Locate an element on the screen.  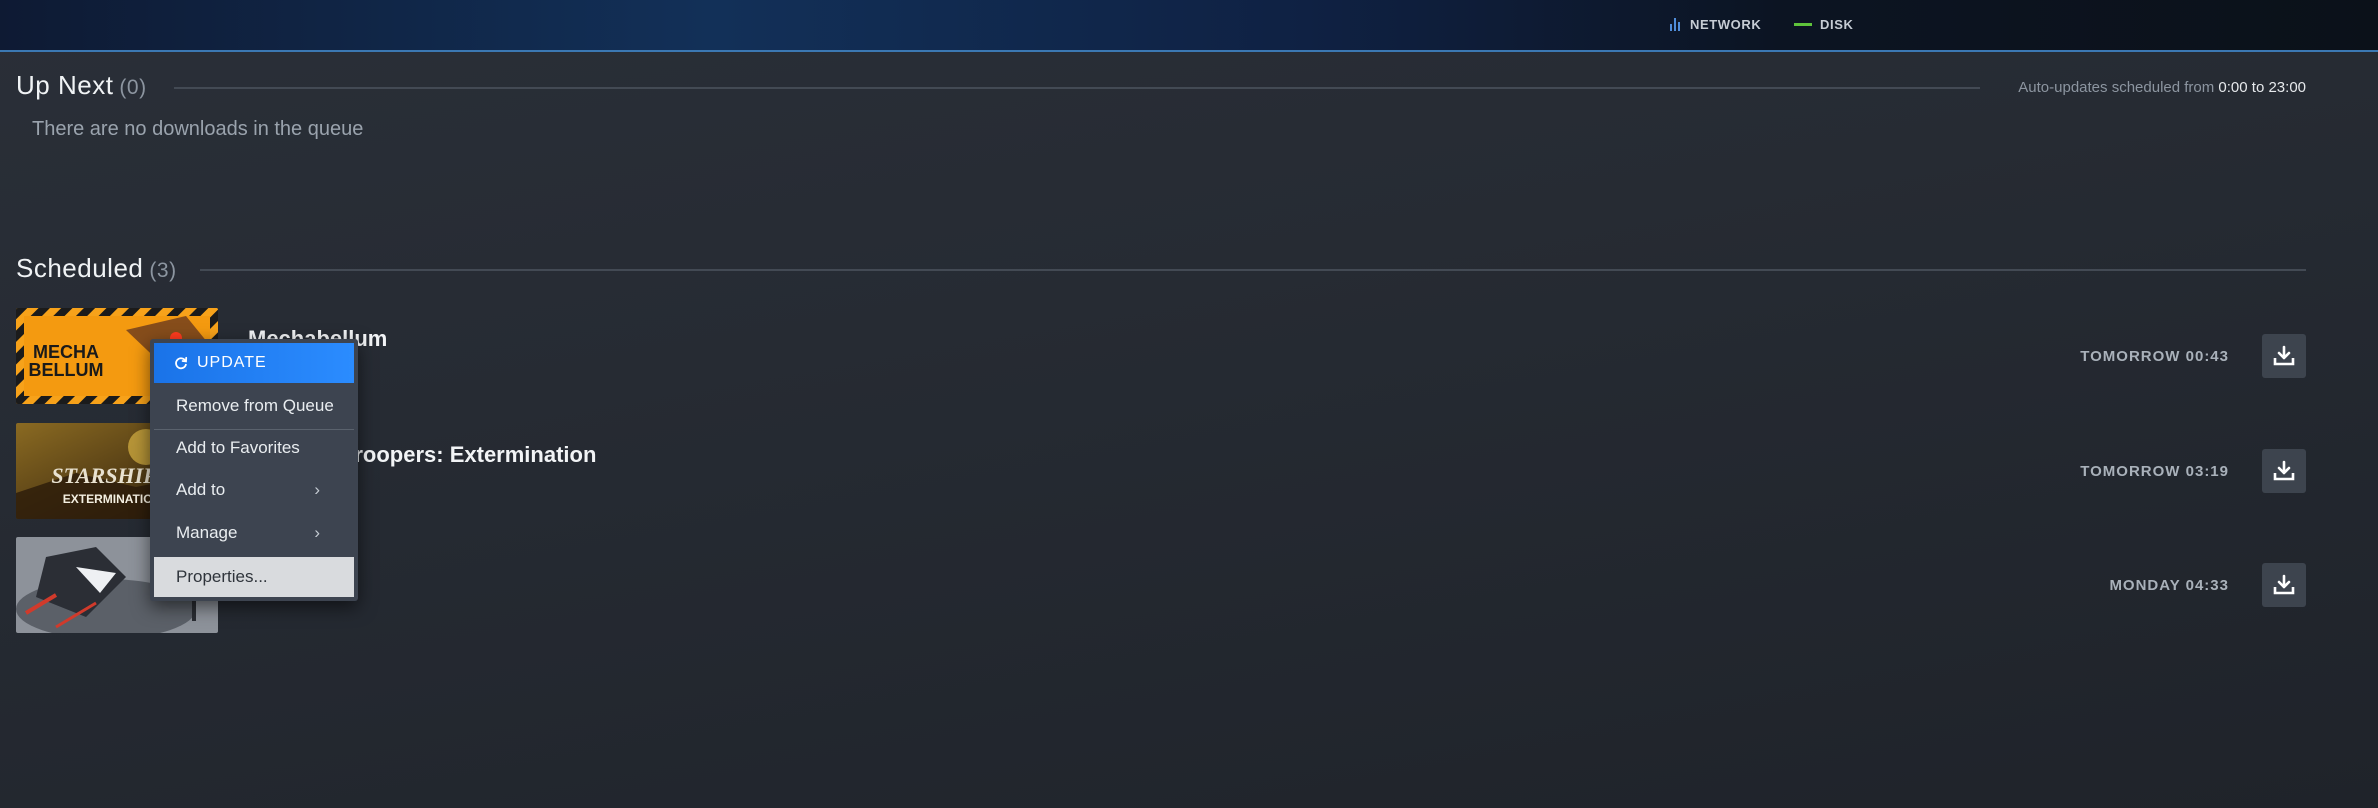
menu-item-remove-label: Remove from Queue is located at coordinates (255, 405).